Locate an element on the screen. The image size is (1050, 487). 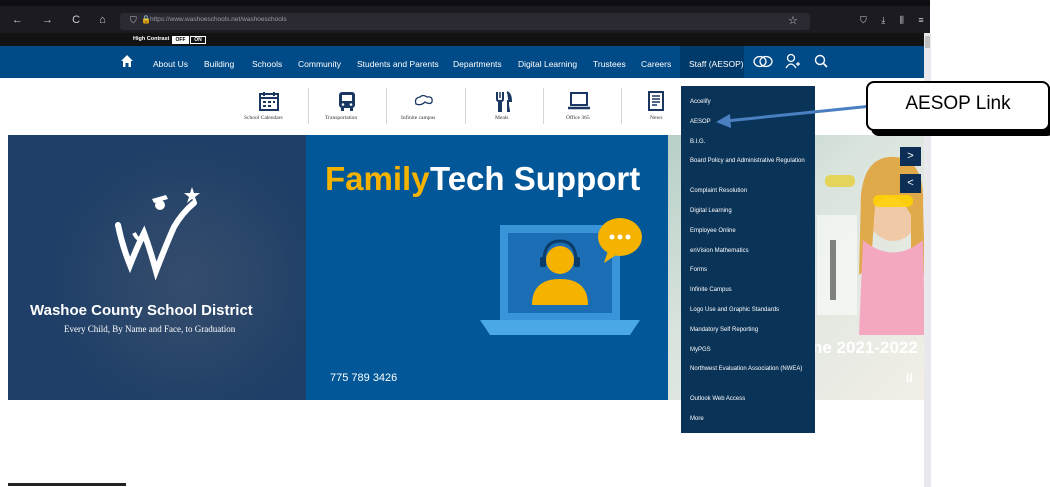
menu-item-envision-mathematics: enVision Mathematics is located at coordinates (749, 251).